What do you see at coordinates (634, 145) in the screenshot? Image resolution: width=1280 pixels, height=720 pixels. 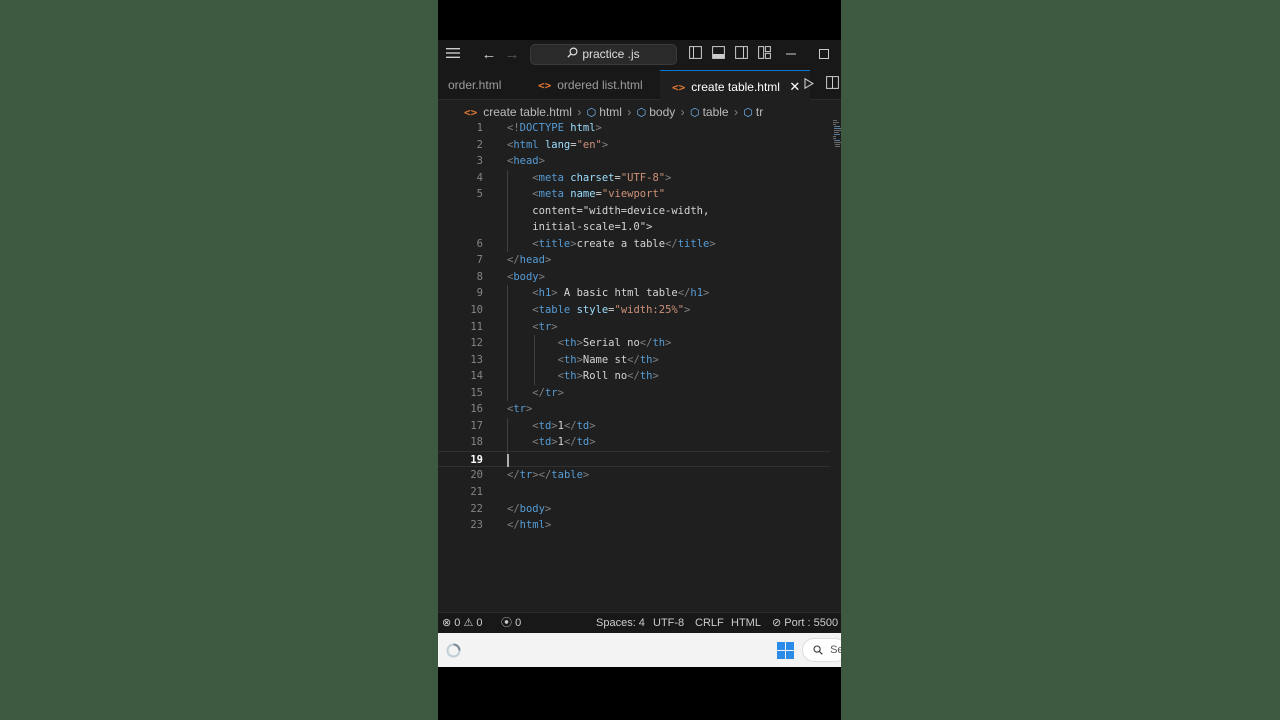 I see `code-line: 2 <html lang="en">` at bounding box center [634, 145].